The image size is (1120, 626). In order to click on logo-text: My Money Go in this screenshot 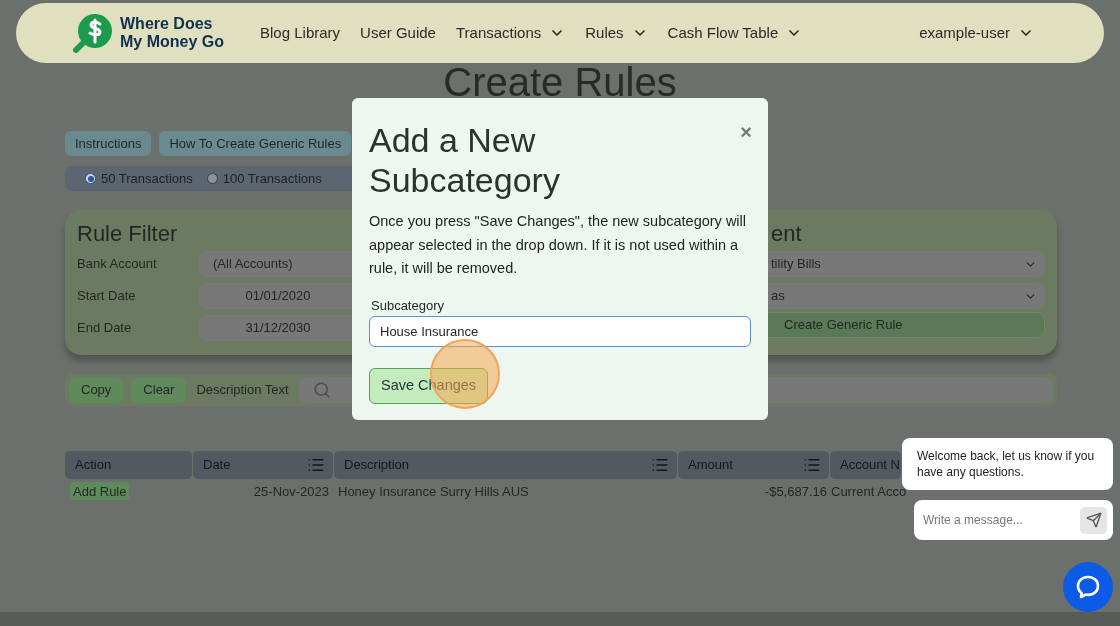, I will do `click(172, 42)`.